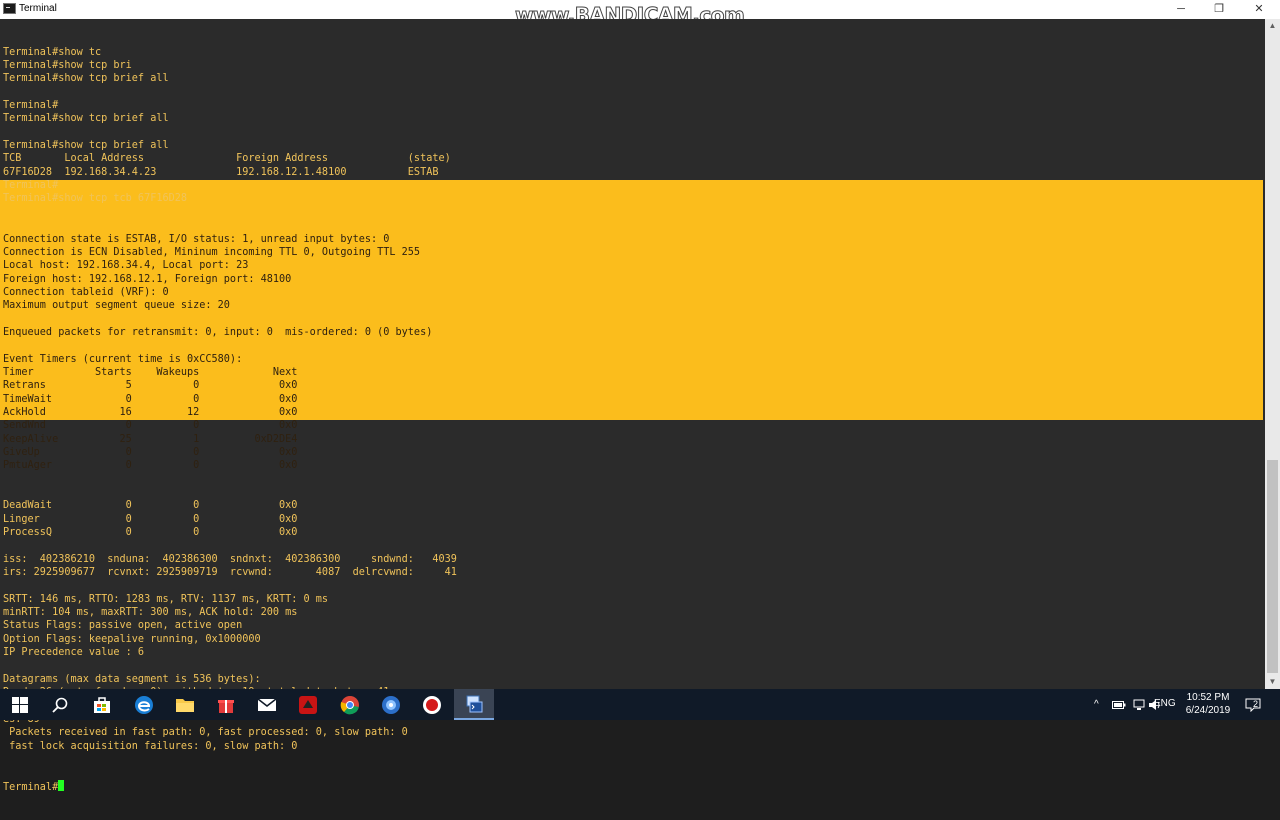 Image resolution: width=1280 pixels, height=820 pixels. I want to click on terminal-prompt: Terminal#, so click(31, 787).